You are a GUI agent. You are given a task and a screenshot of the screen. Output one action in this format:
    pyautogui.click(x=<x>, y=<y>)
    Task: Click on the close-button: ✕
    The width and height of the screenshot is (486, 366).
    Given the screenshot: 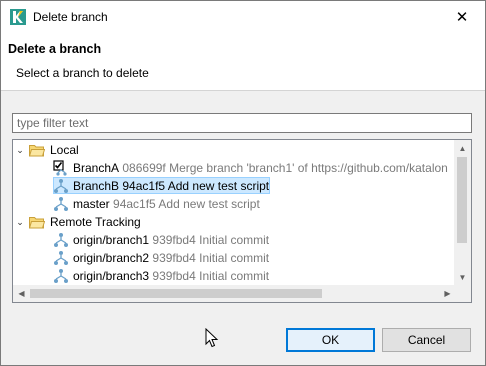 What is the action you would take?
    pyautogui.click(x=462, y=16)
    